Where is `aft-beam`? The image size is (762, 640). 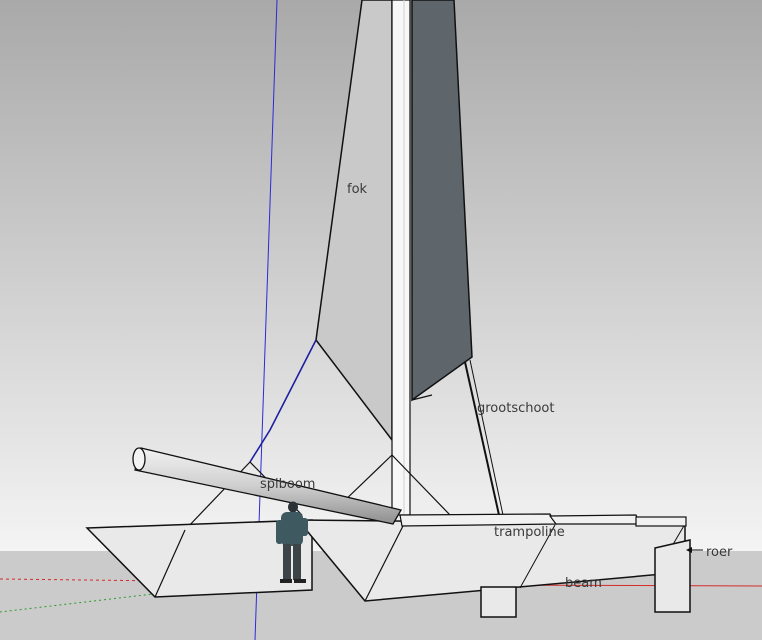 aft-beam is located at coordinates (594, 519).